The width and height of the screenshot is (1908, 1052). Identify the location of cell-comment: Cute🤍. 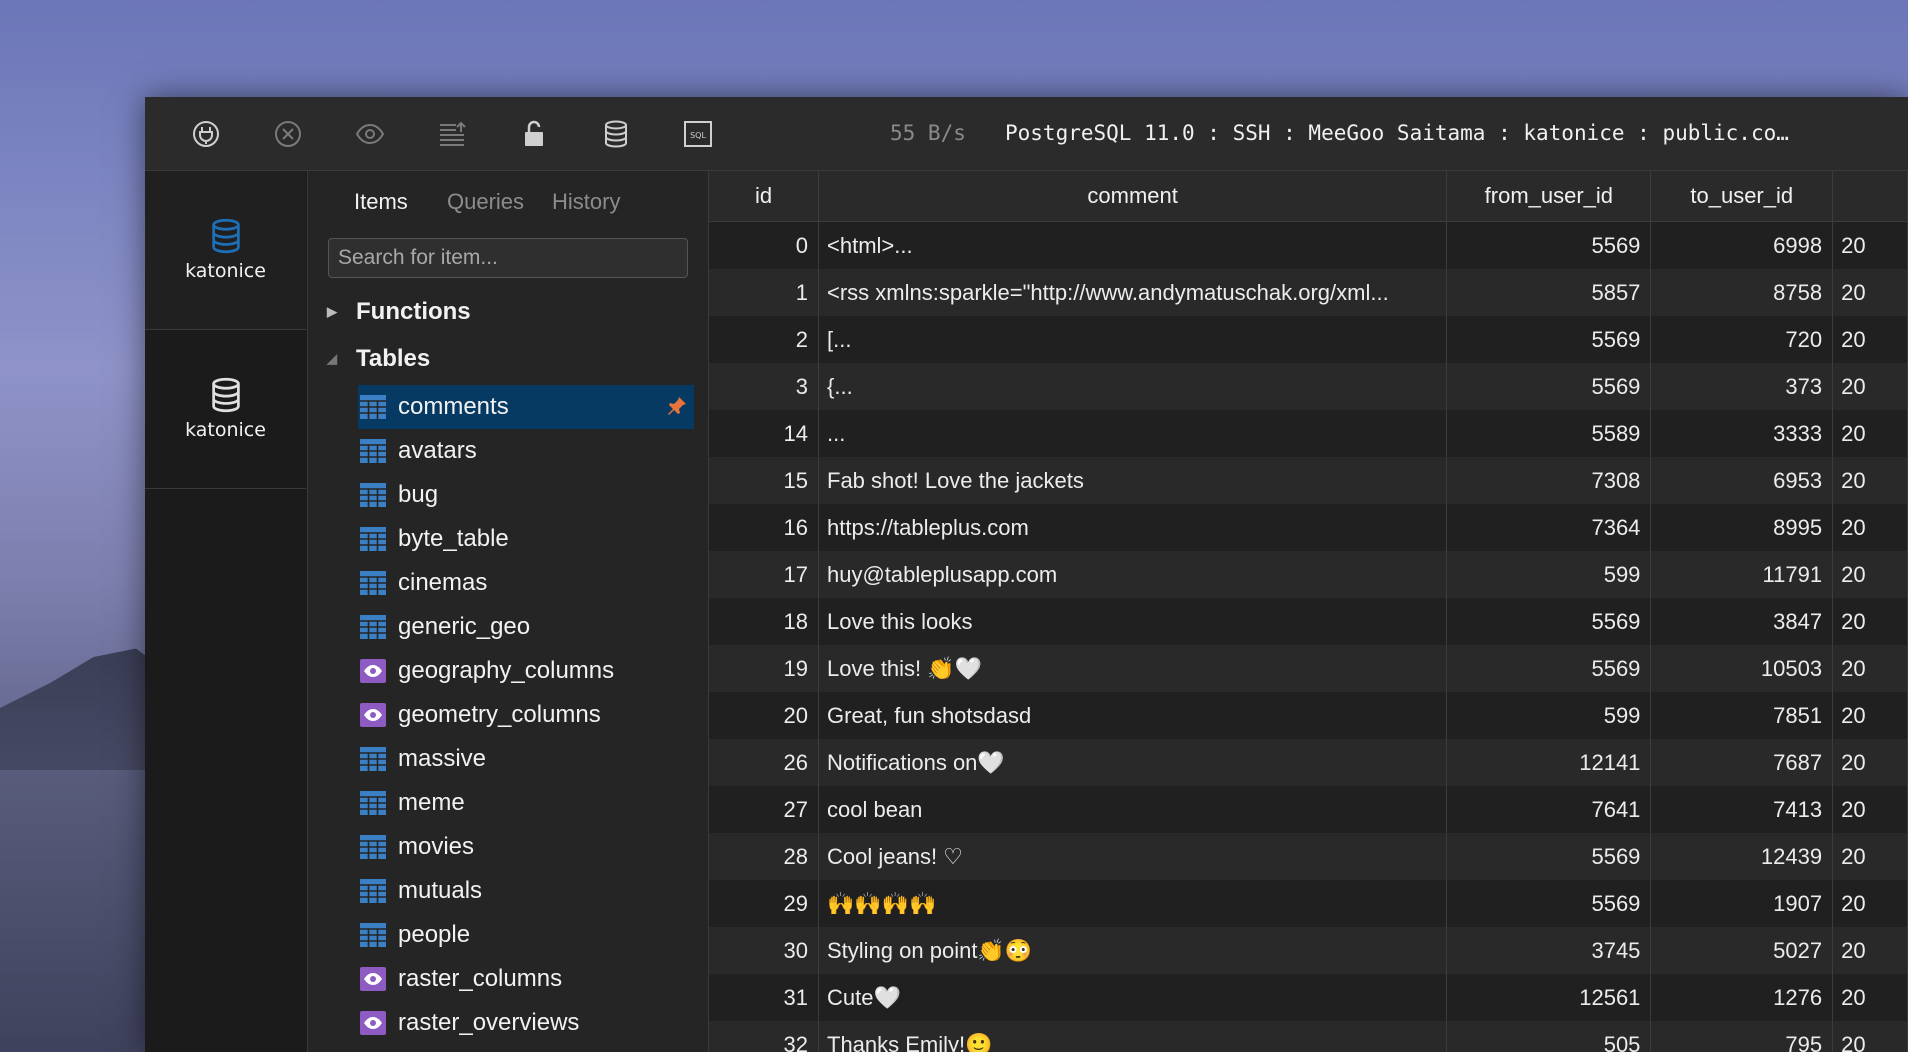
(1133, 997).